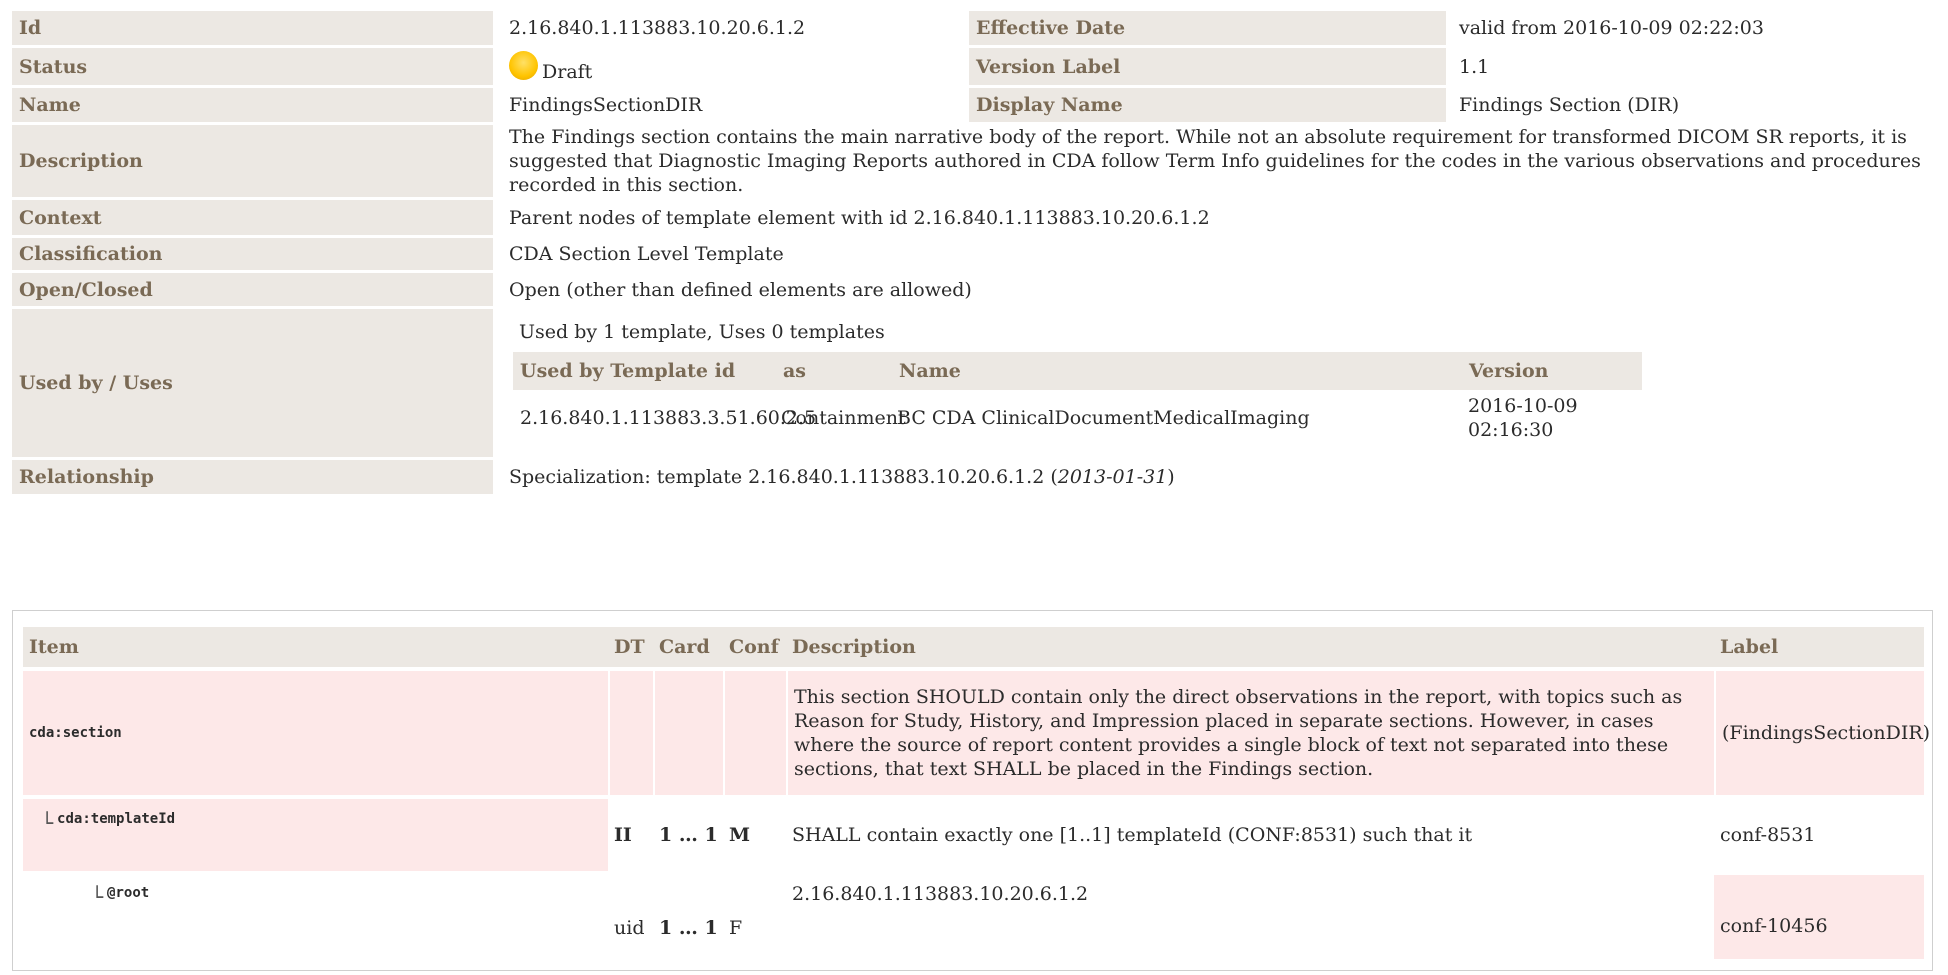  I want to click on item-cell-templateid: └ cda:templateId, so click(315, 835).